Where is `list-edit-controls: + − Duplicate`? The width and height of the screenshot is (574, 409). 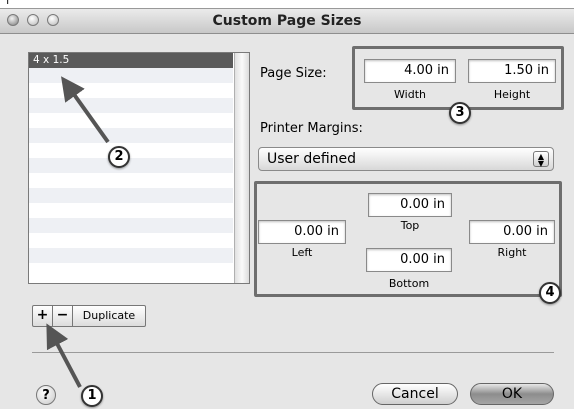
list-edit-controls: + − Duplicate is located at coordinates (89, 316).